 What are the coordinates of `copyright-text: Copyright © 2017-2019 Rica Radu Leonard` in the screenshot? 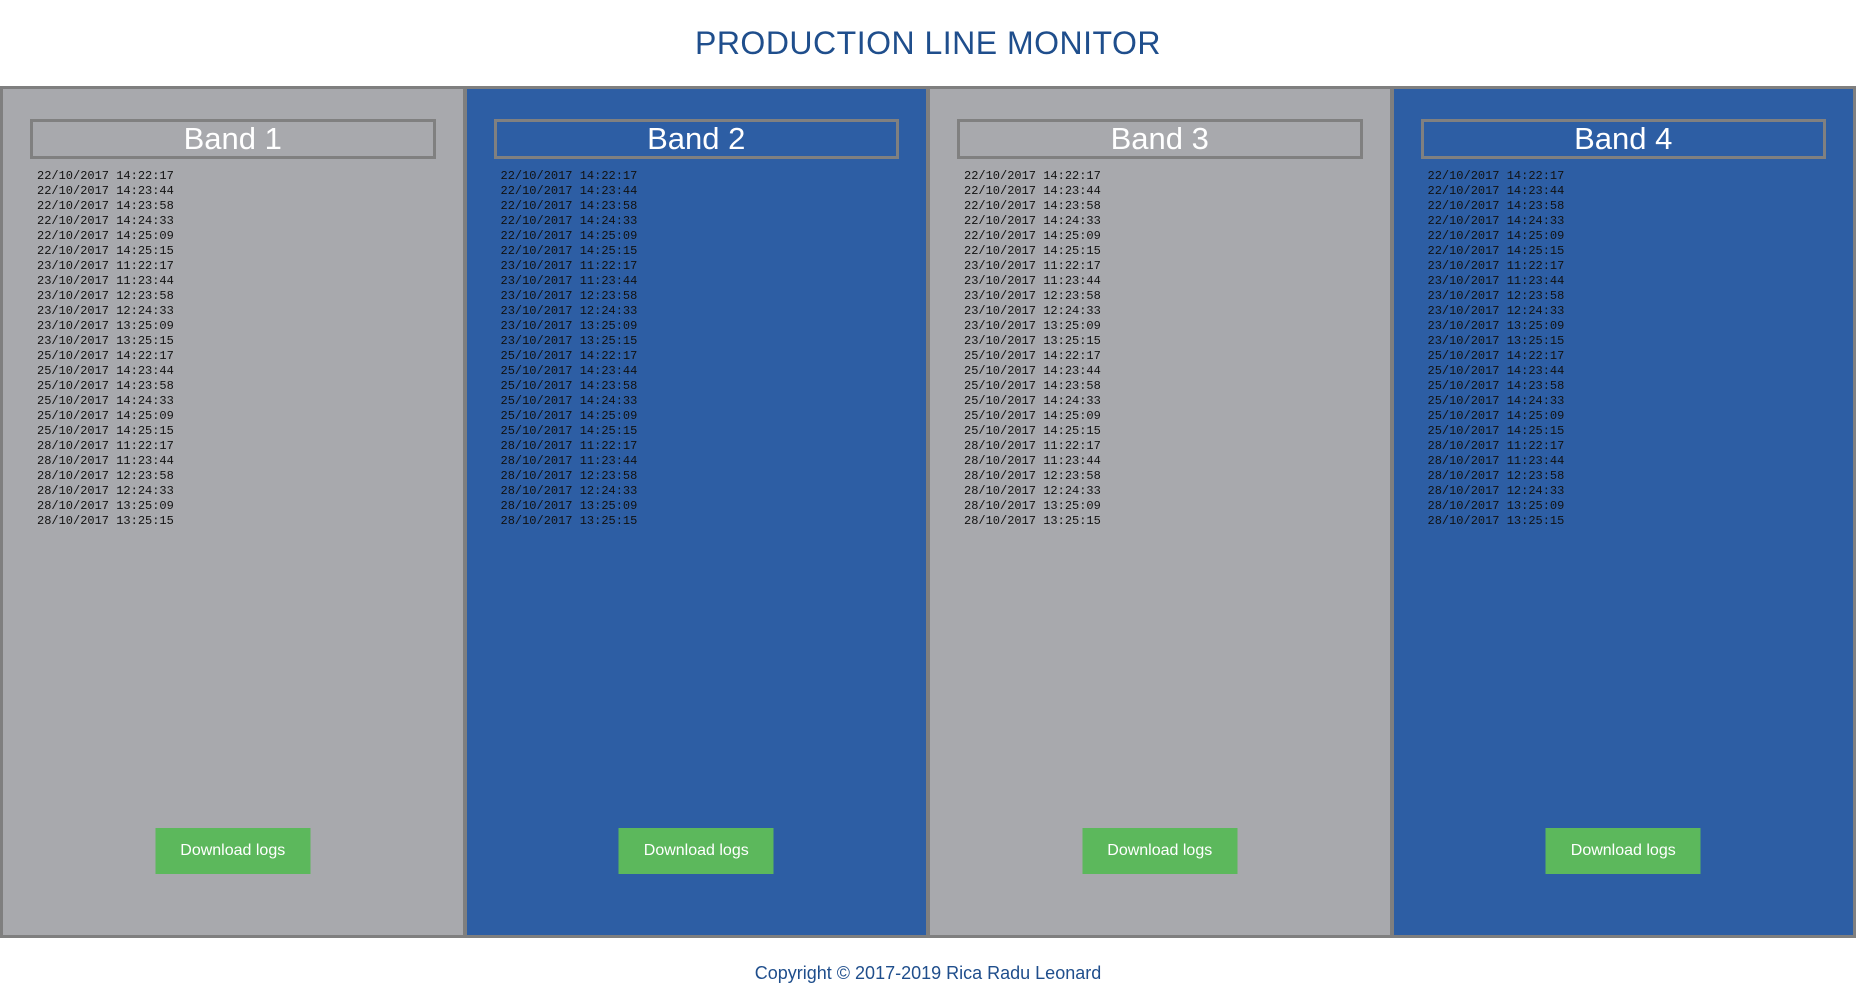 It's located at (928, 972).